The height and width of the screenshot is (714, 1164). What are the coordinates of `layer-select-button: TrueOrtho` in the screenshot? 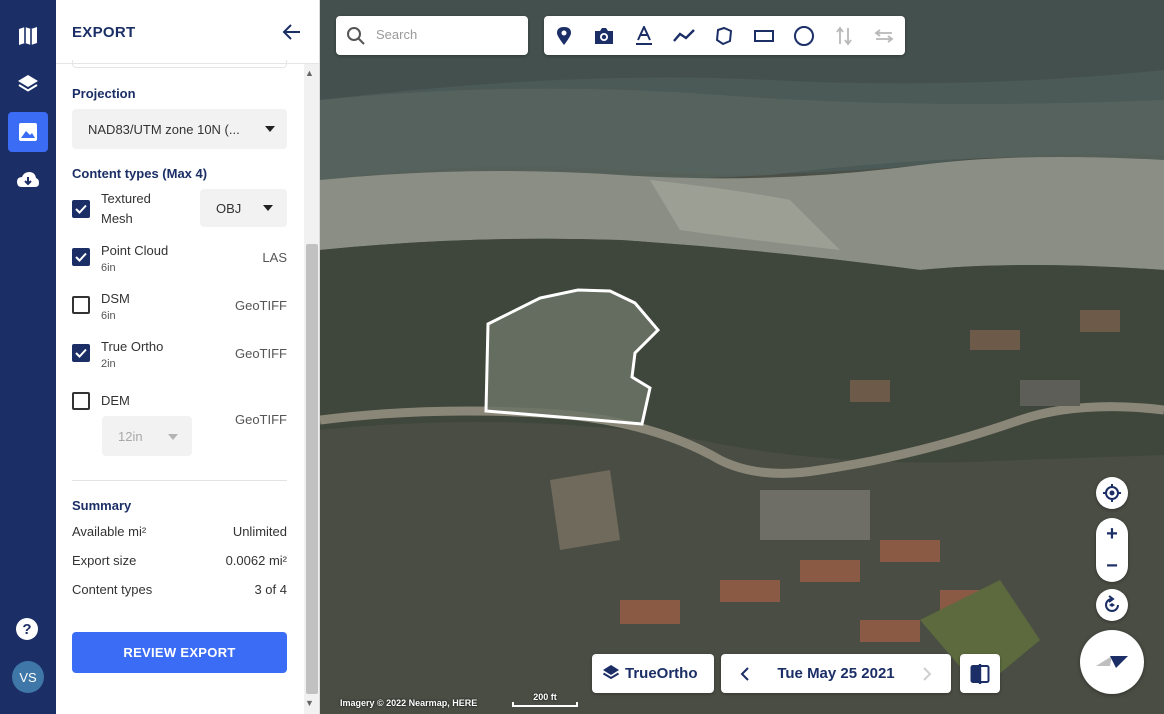 It's located at (653, 673).